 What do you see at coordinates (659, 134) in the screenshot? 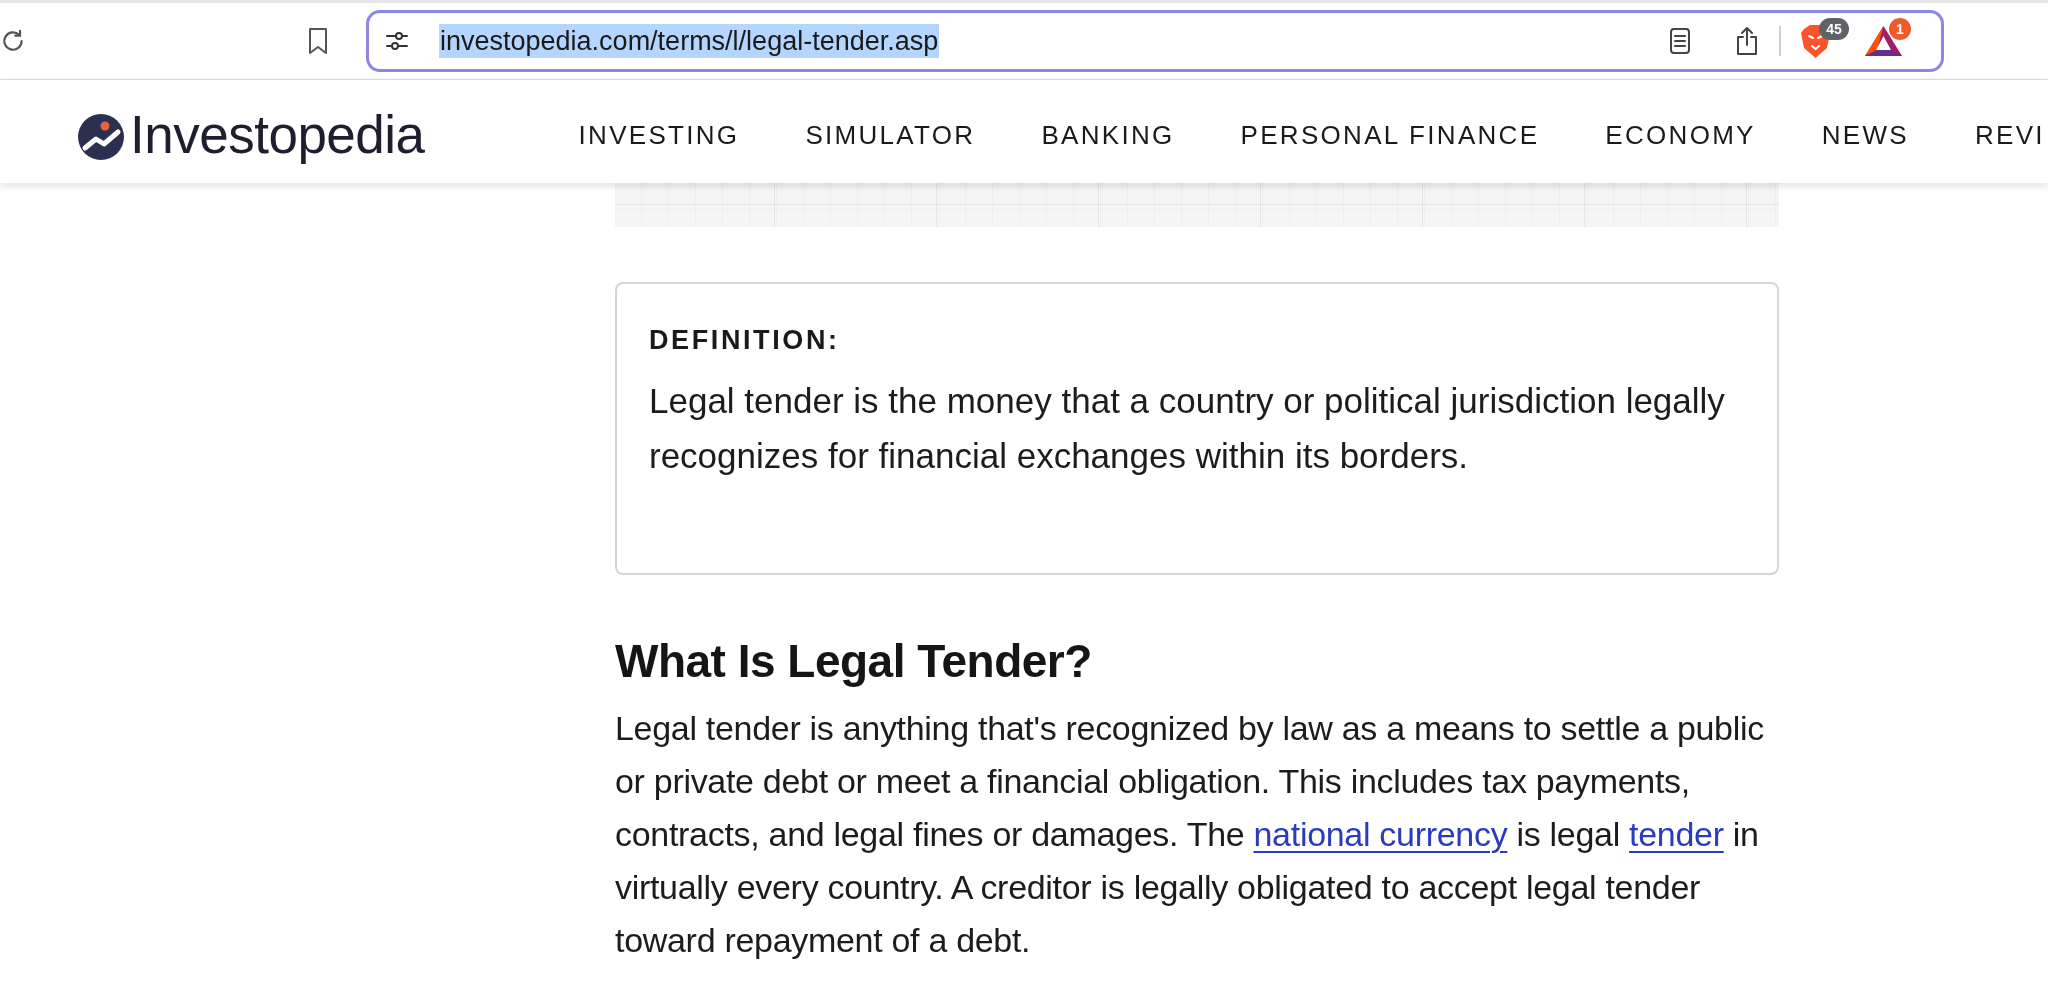
I see `nav-link: INVESTING` at bounding box center [659, 134].